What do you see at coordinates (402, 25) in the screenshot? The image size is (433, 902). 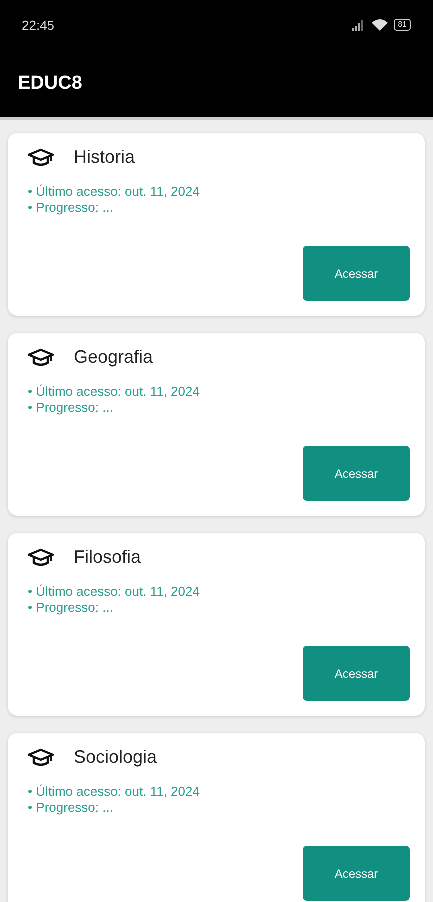 I see `battery-icon: 81` at bounding box center [402, 25].